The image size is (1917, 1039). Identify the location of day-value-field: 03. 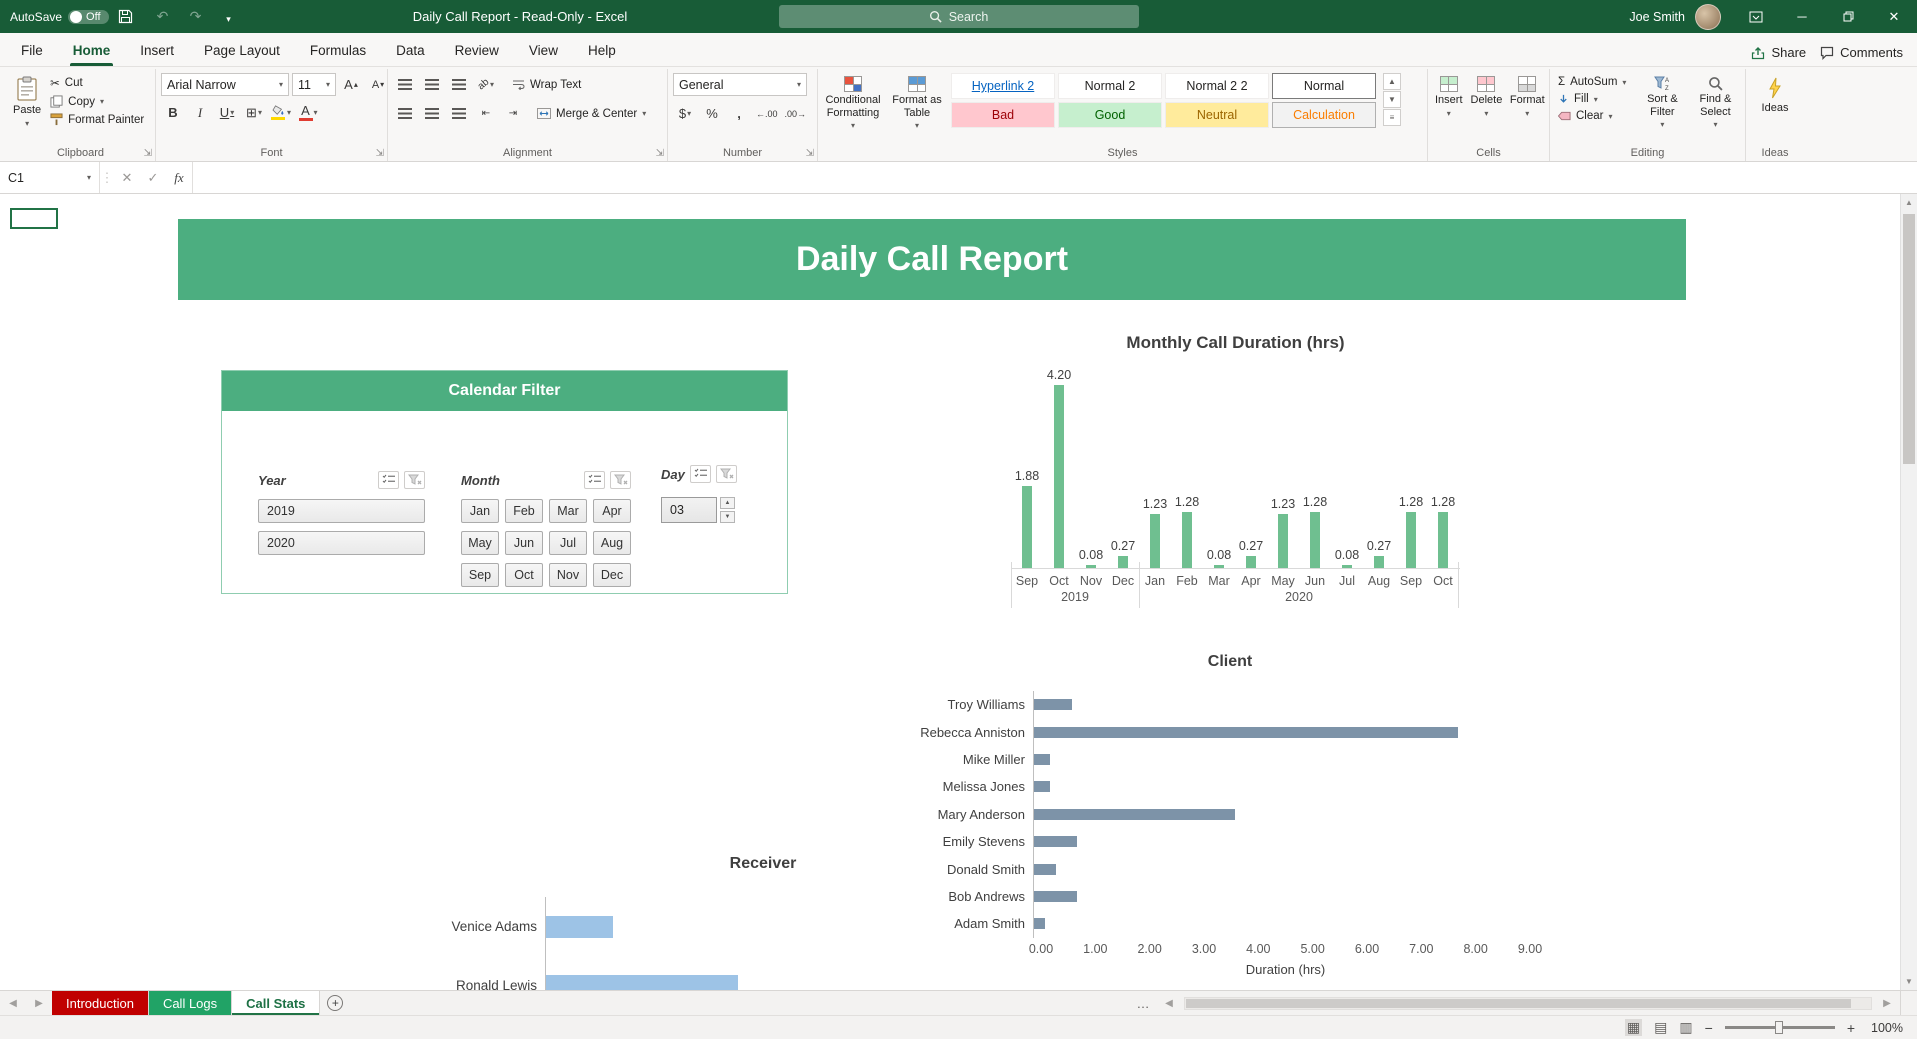
(689, 510).